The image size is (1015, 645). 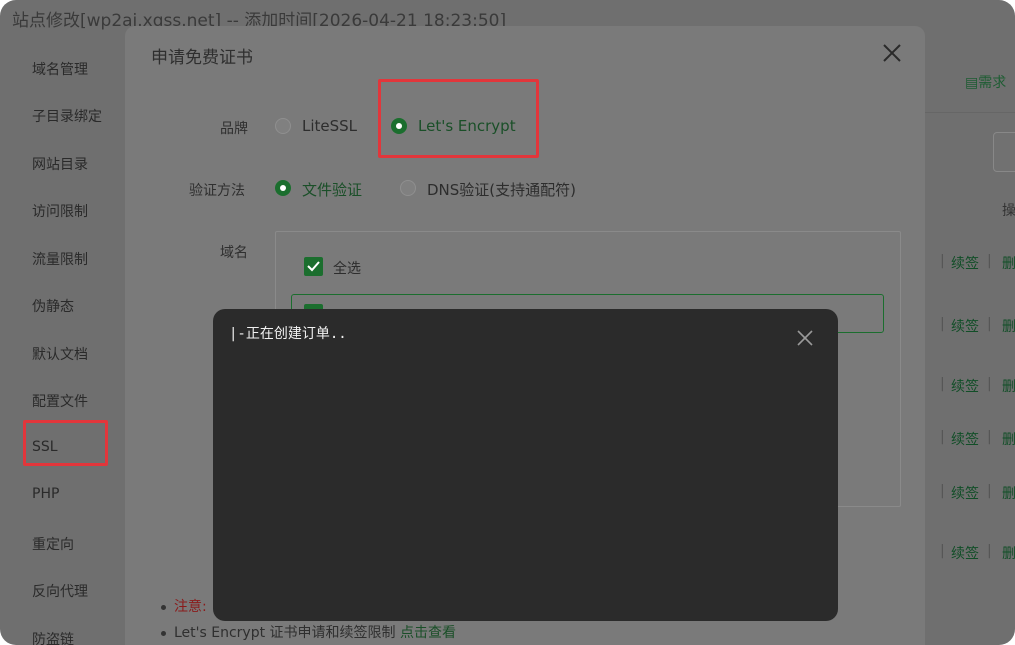 What do you see at coordinates (60, 591) in the screenshot?
I see `sidebar-item-proxy: 反向代理` at bounding box center [60, 591].